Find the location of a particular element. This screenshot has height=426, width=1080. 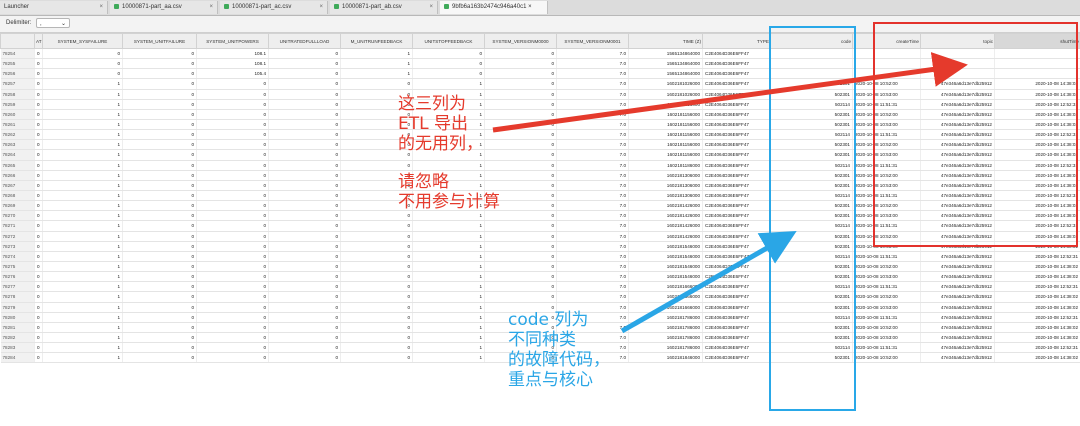

row-index-cell: 78272 is located at coordinates (17, 236).